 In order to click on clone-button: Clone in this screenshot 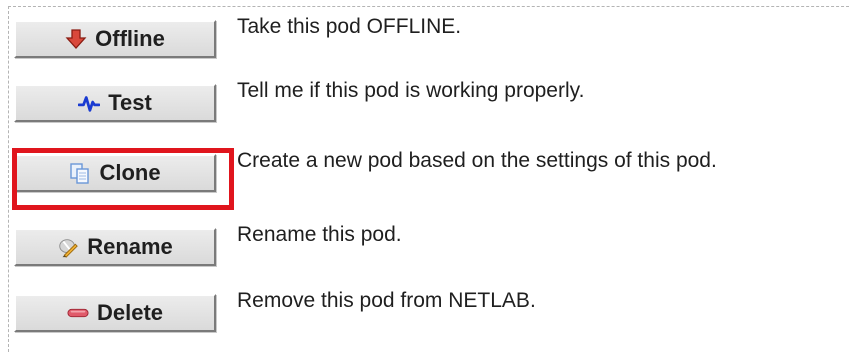, I will do `click(115, 173)`.